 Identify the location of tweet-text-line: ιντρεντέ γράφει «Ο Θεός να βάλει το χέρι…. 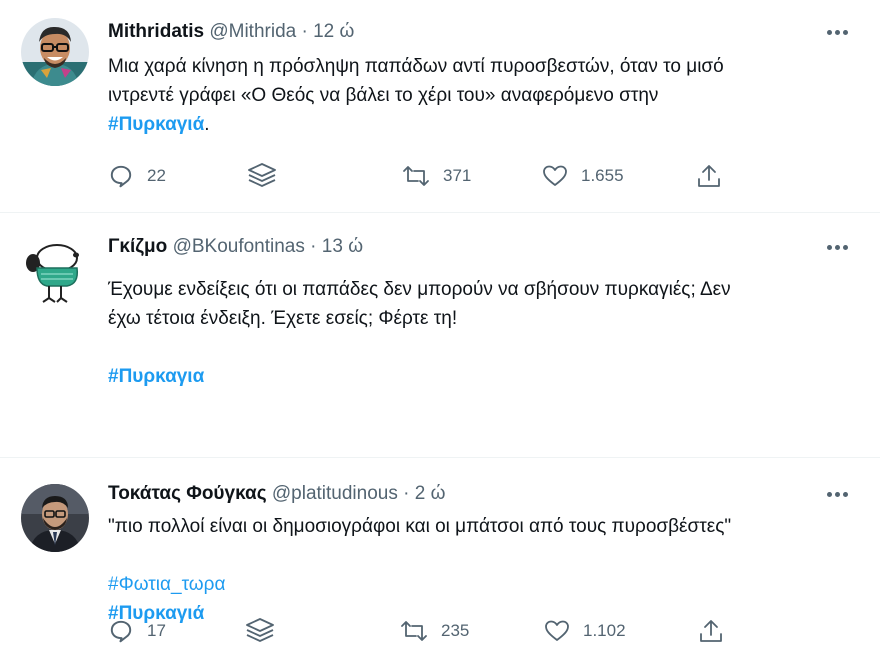
(383, 95).